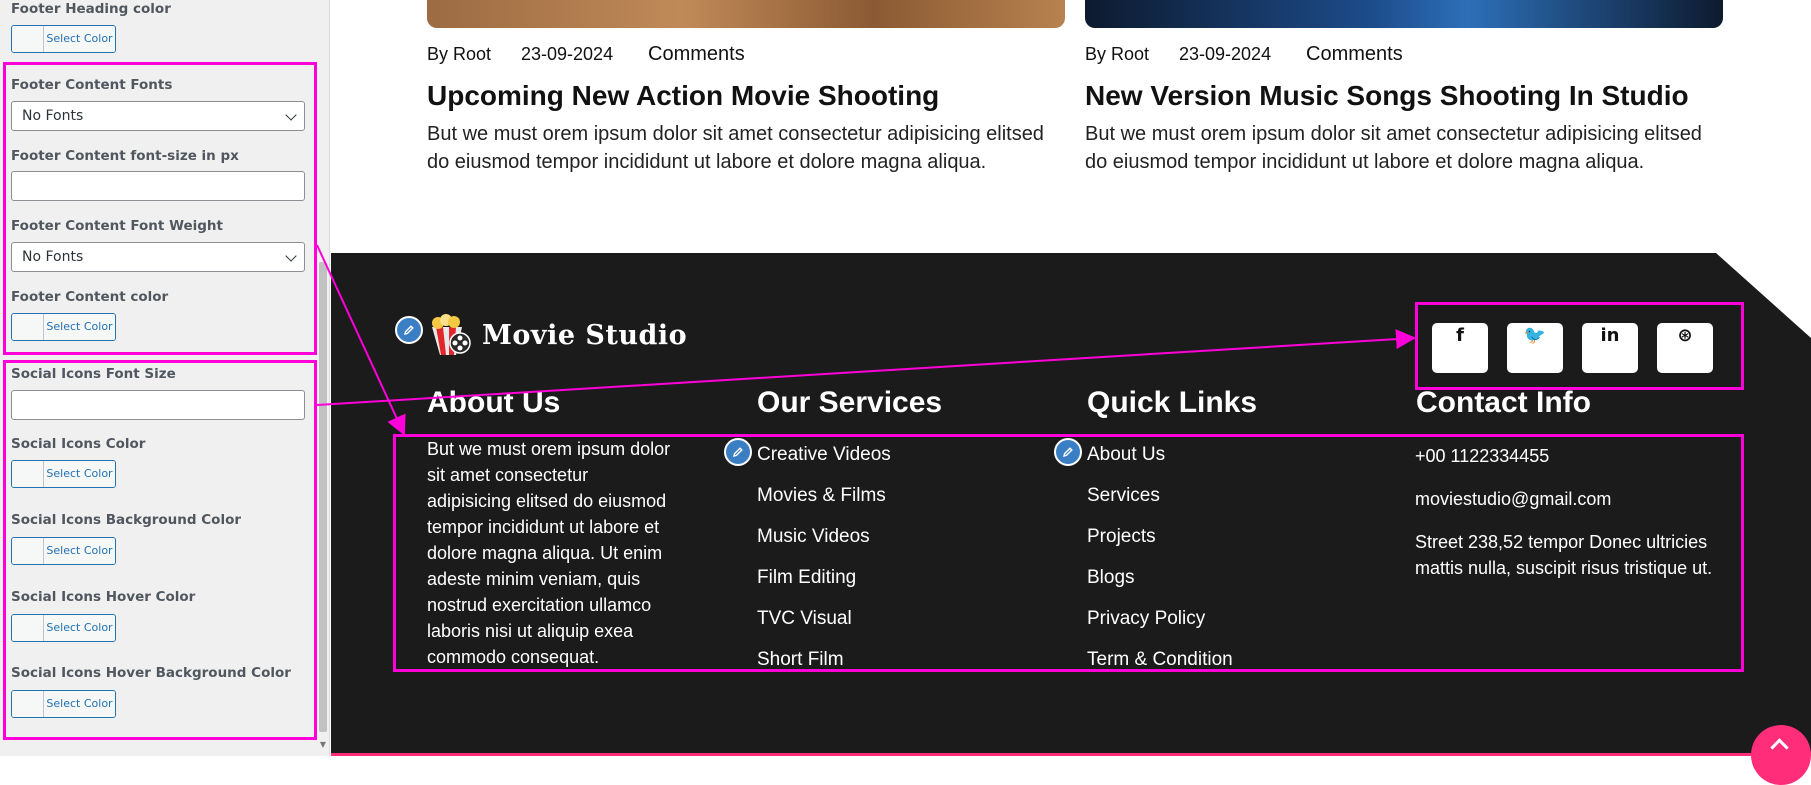  What do you see at coordinates (28, 39) in the screenshot?
I see `color-swatch` at bounding box center [28, 39].